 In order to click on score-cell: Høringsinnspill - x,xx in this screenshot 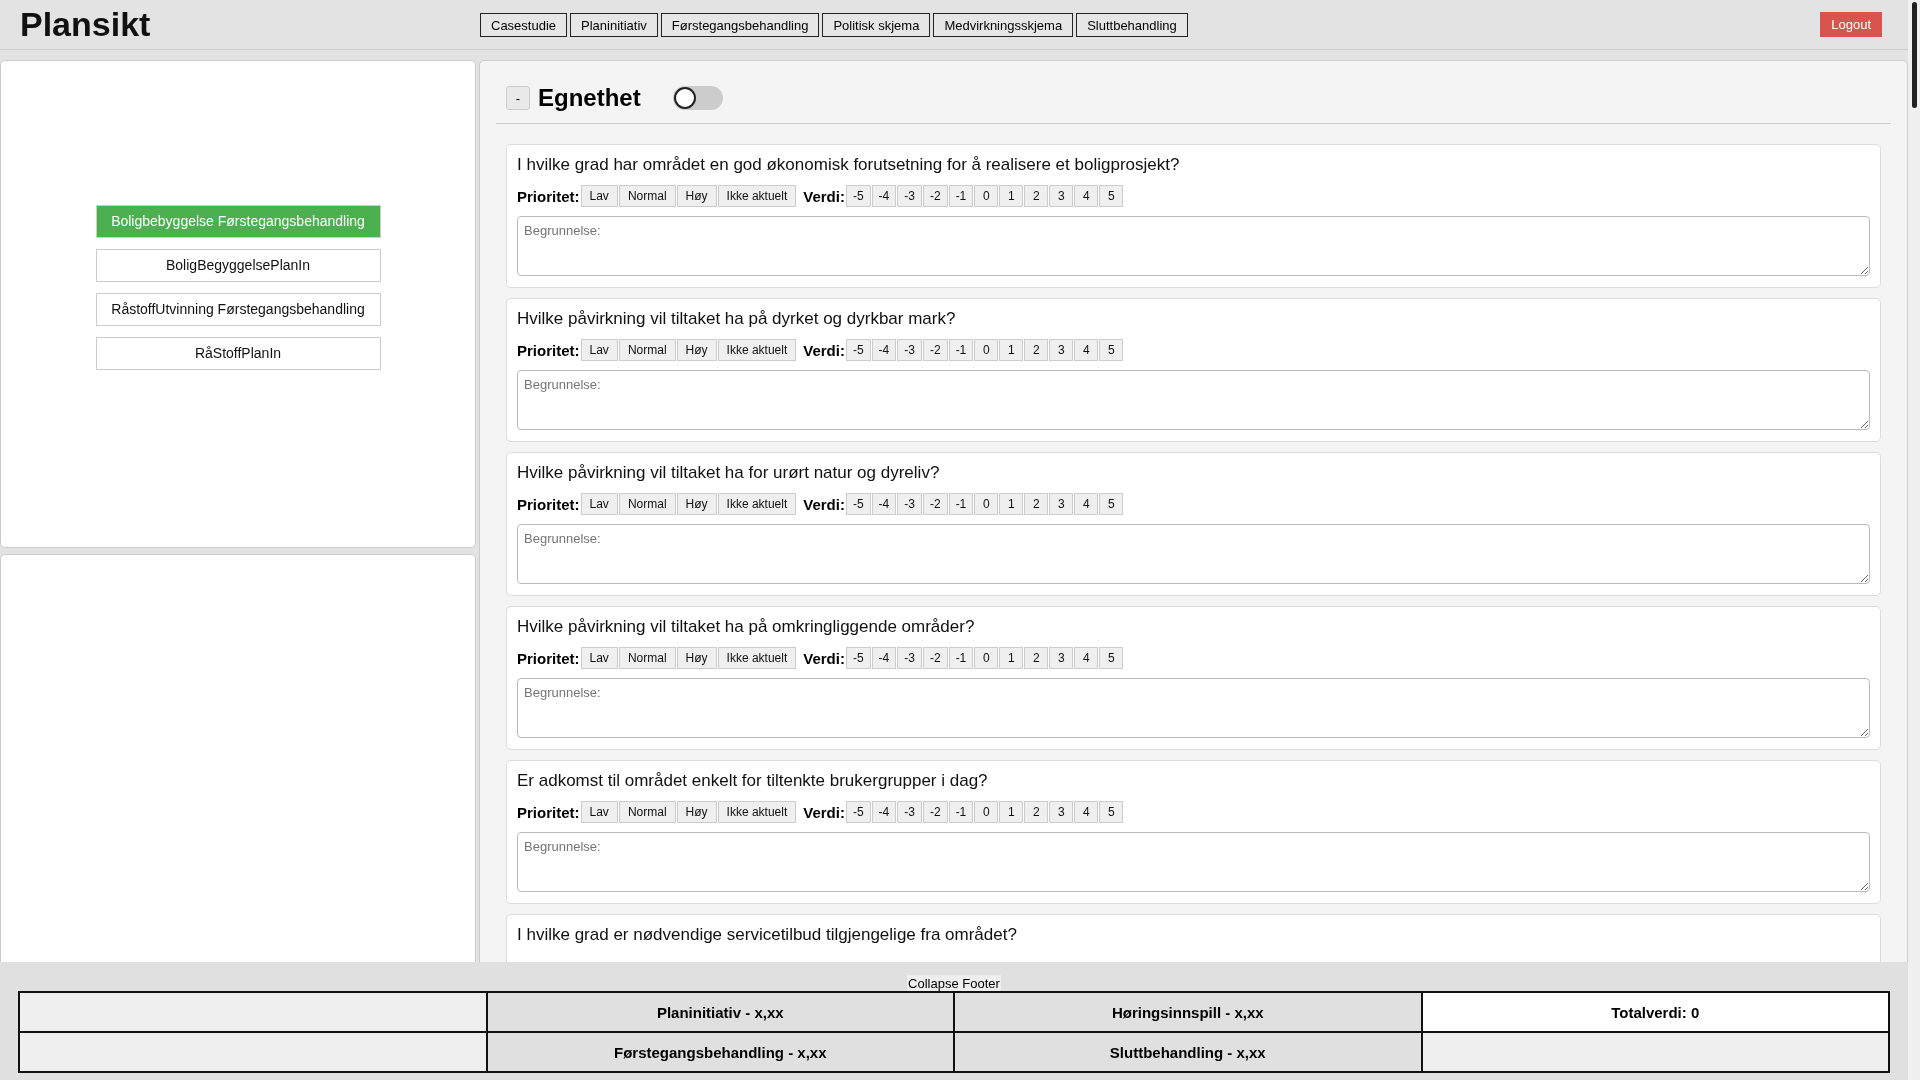, I will do `click(1188, 1012)`.